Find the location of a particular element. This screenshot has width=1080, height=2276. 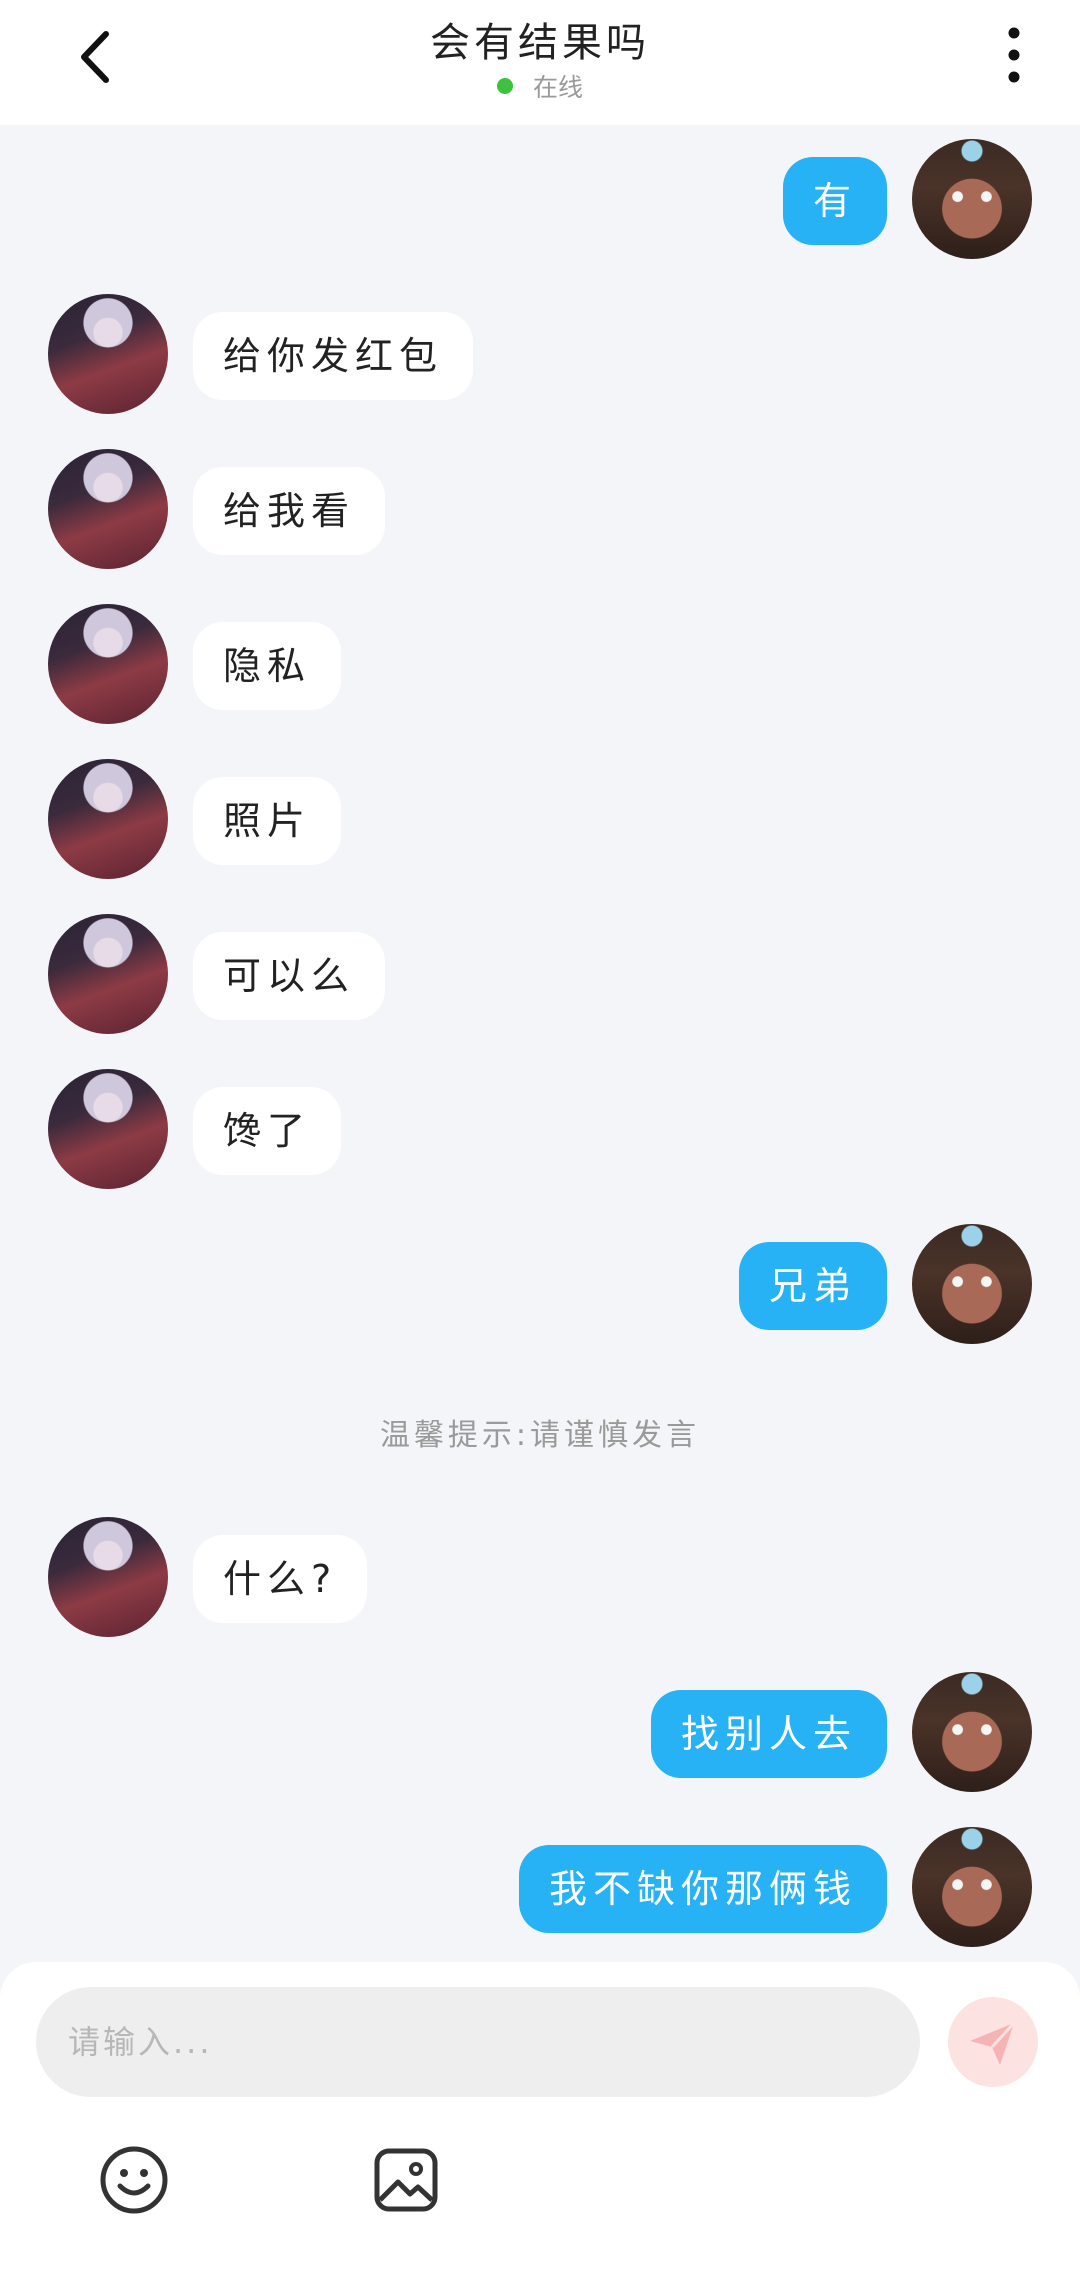

online-status: 在线 is located at coordinates (540, 86).